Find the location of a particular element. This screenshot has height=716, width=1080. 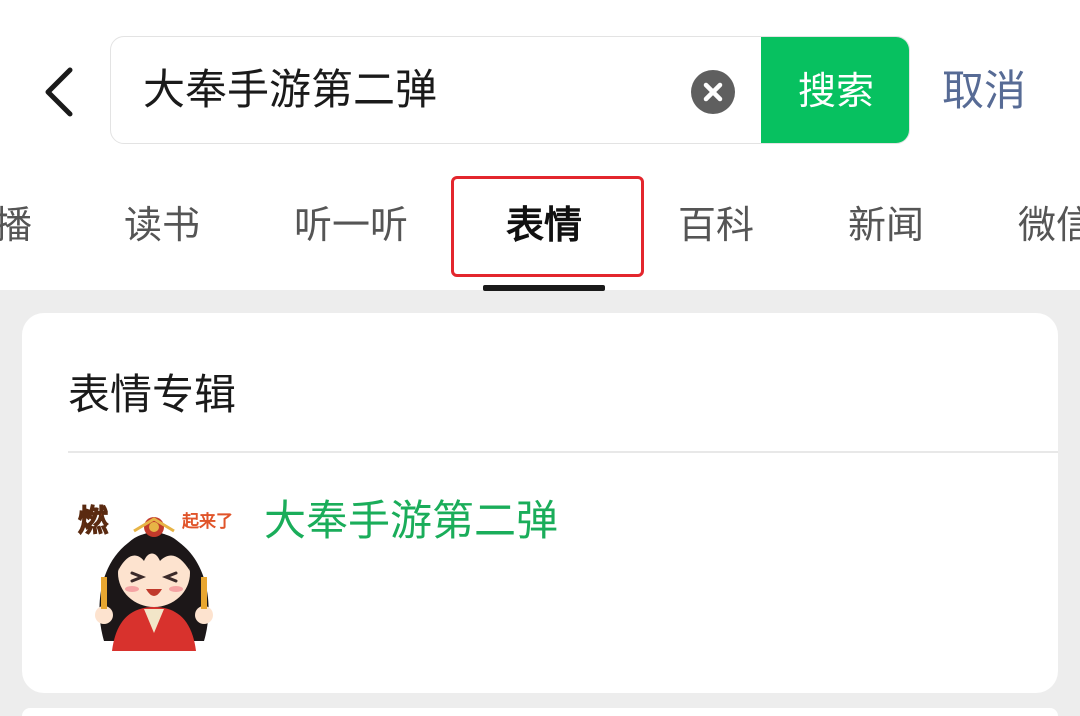

sticker-caption-small: 起来了 is located at coordinates (207, 521).